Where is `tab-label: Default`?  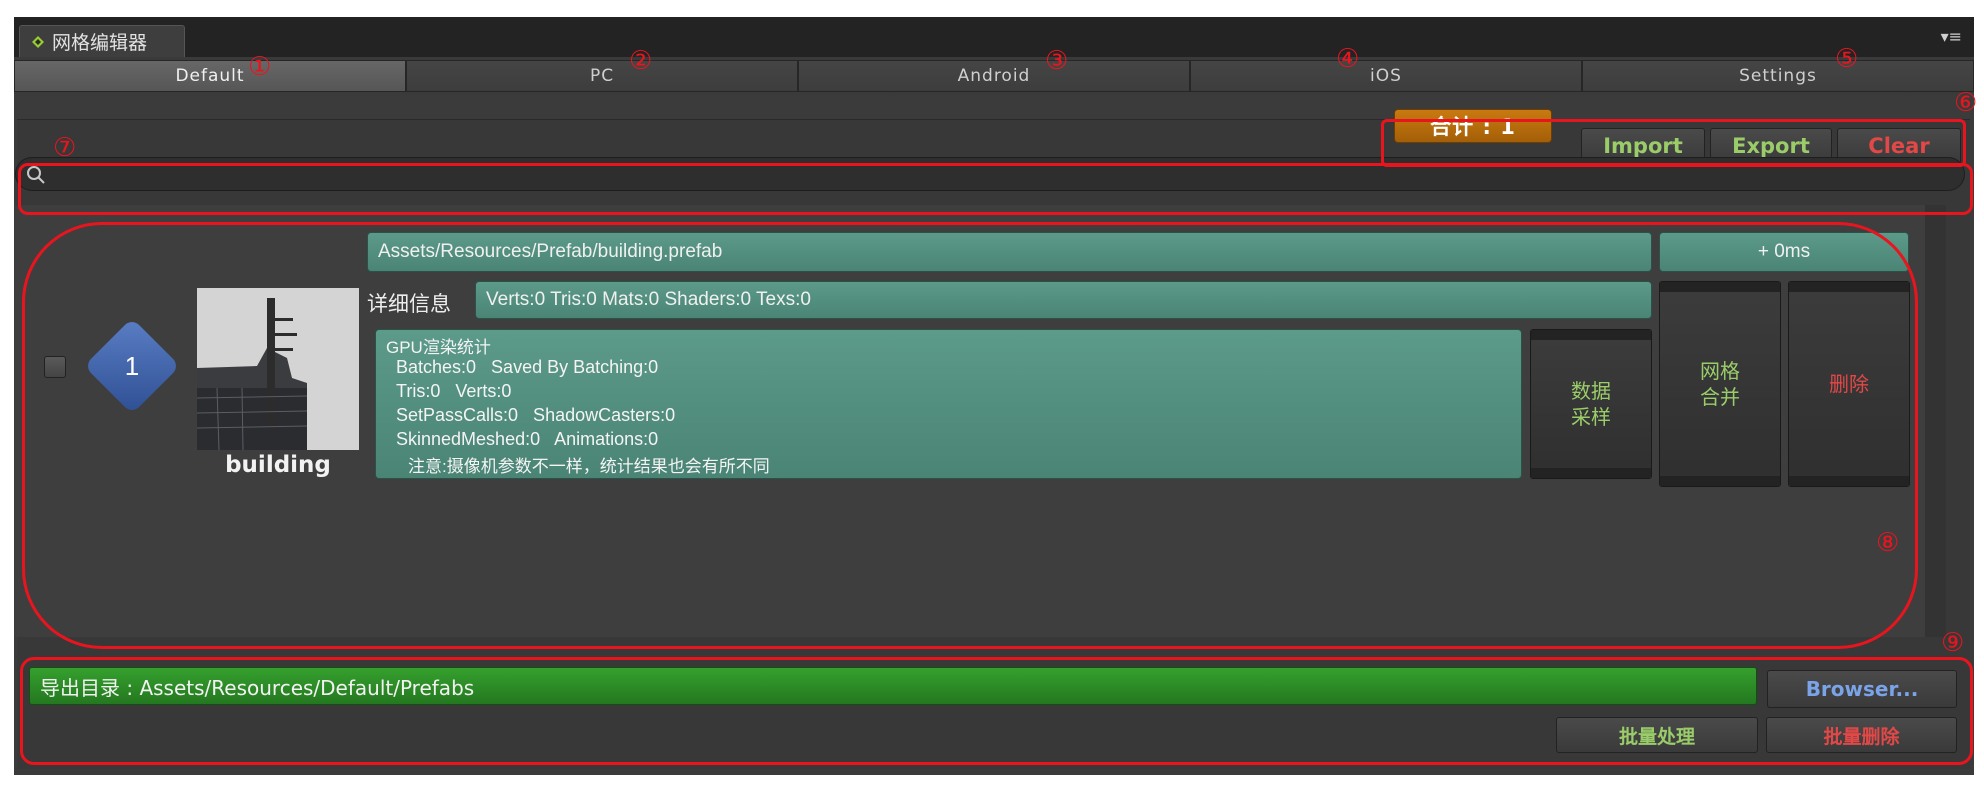 tab-label: Default is located at coordinates (210, 76).